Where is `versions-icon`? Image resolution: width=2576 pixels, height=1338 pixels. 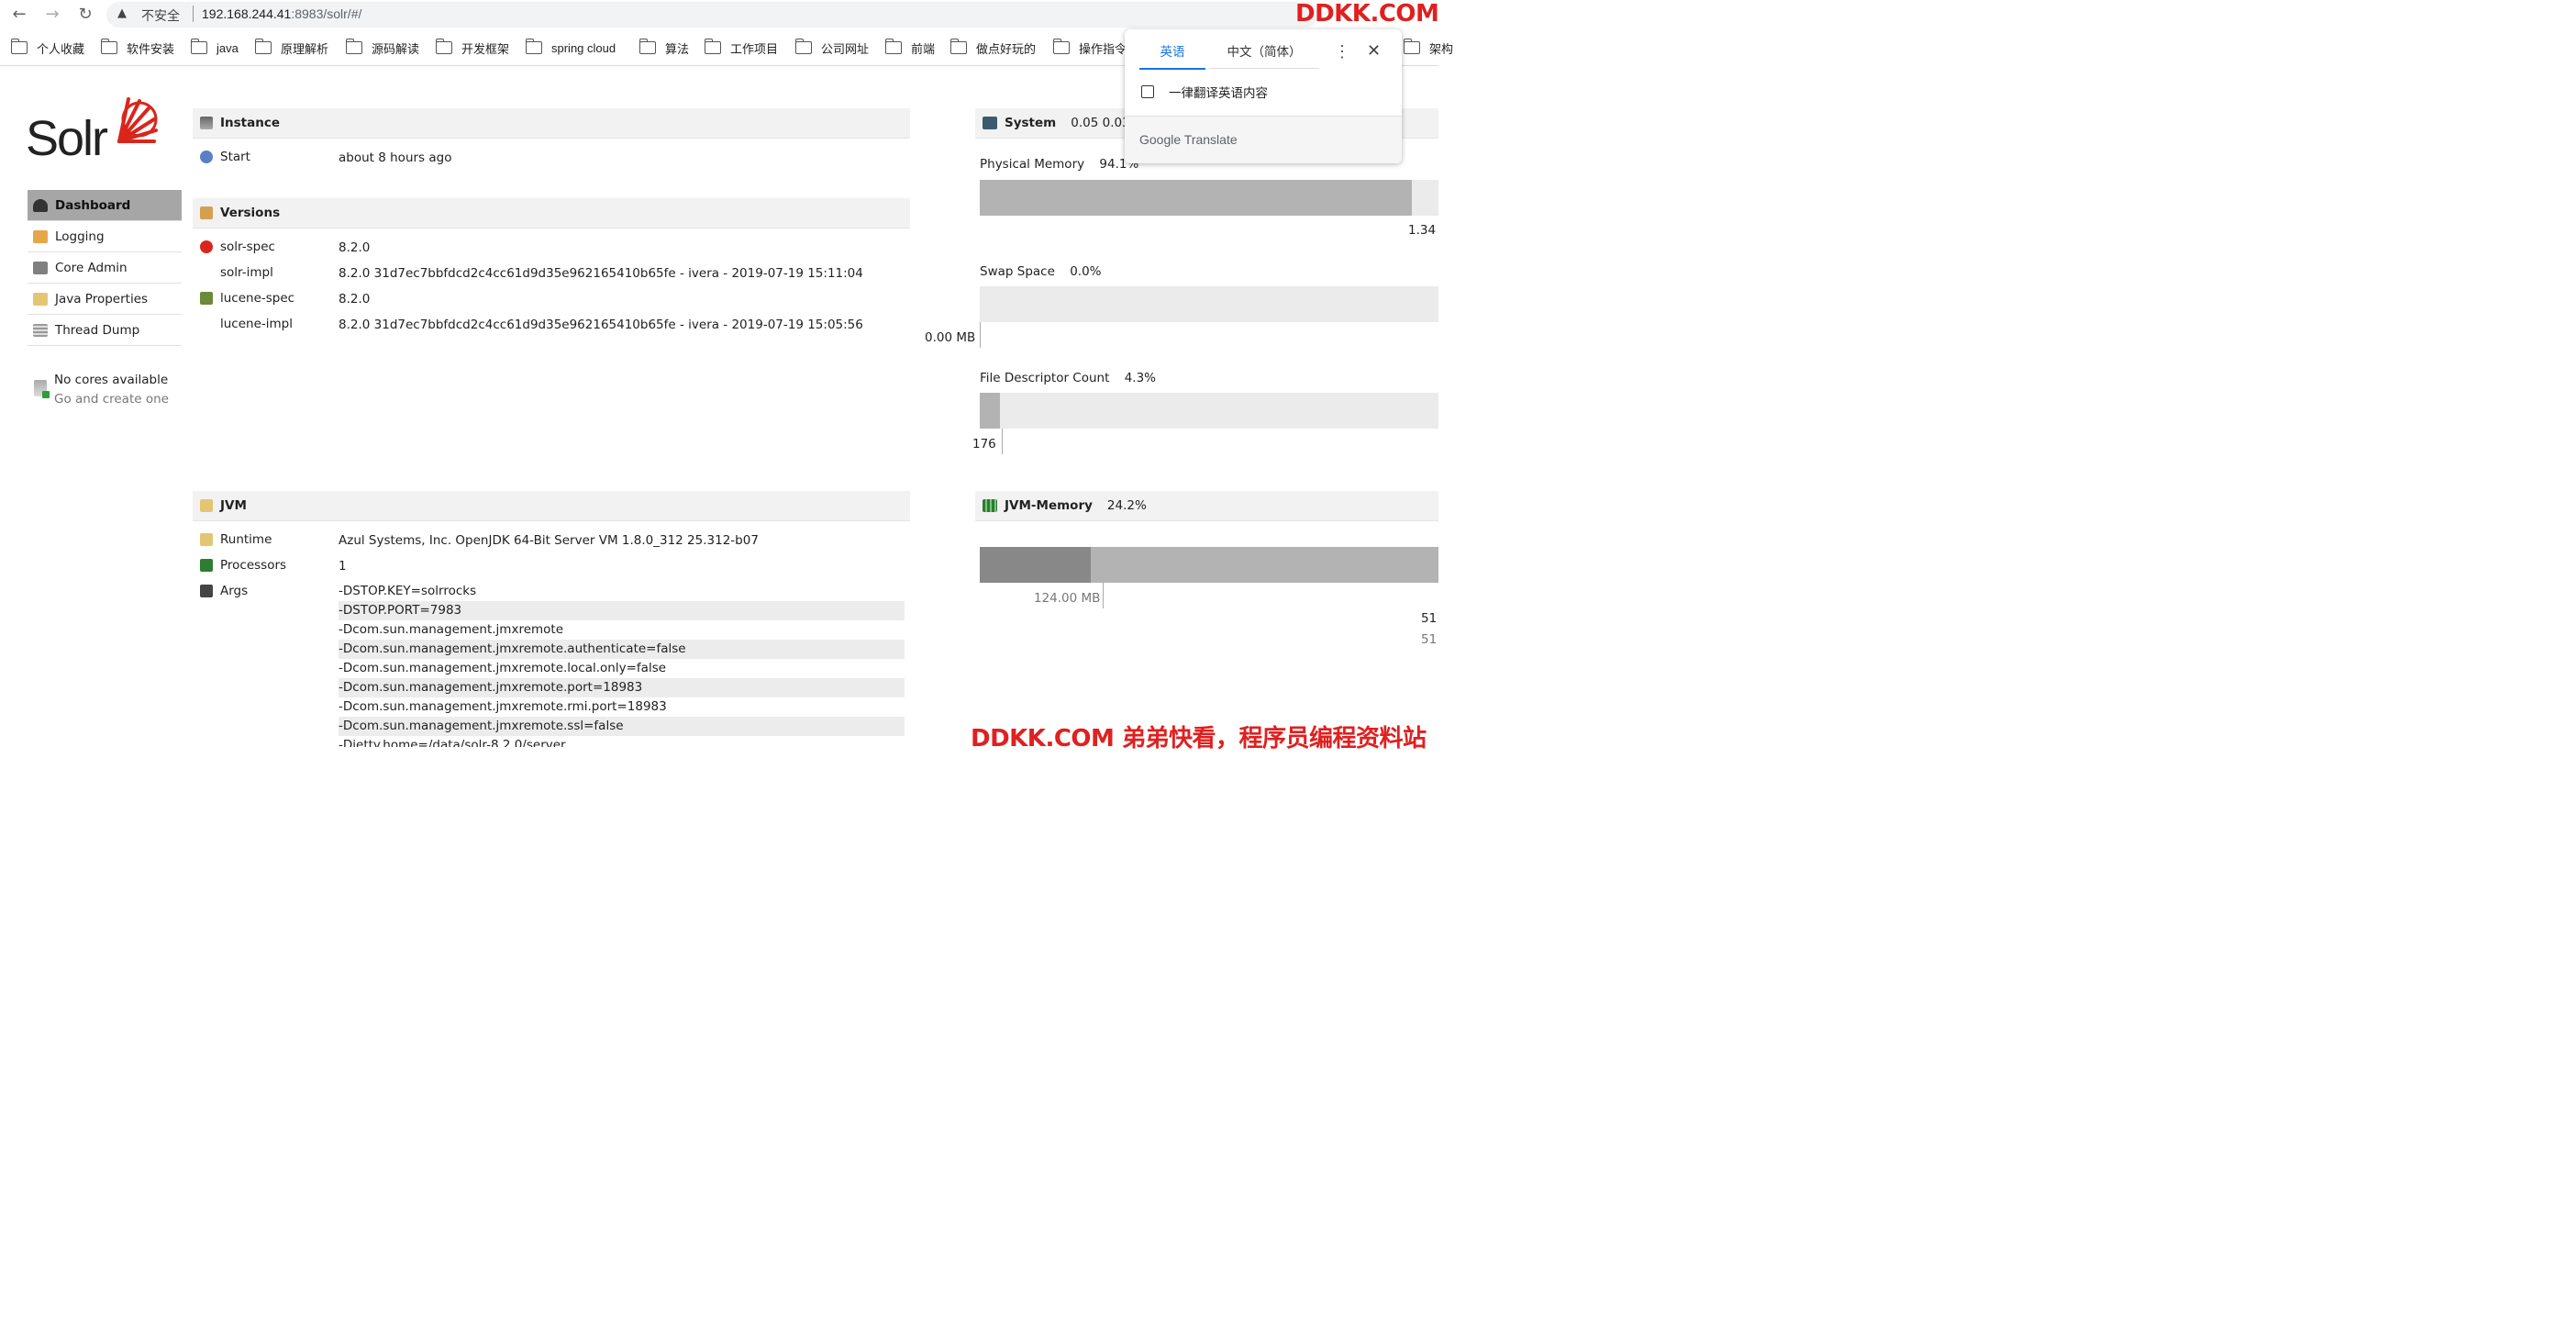
versions-icon is located at coordinates (206, 212).